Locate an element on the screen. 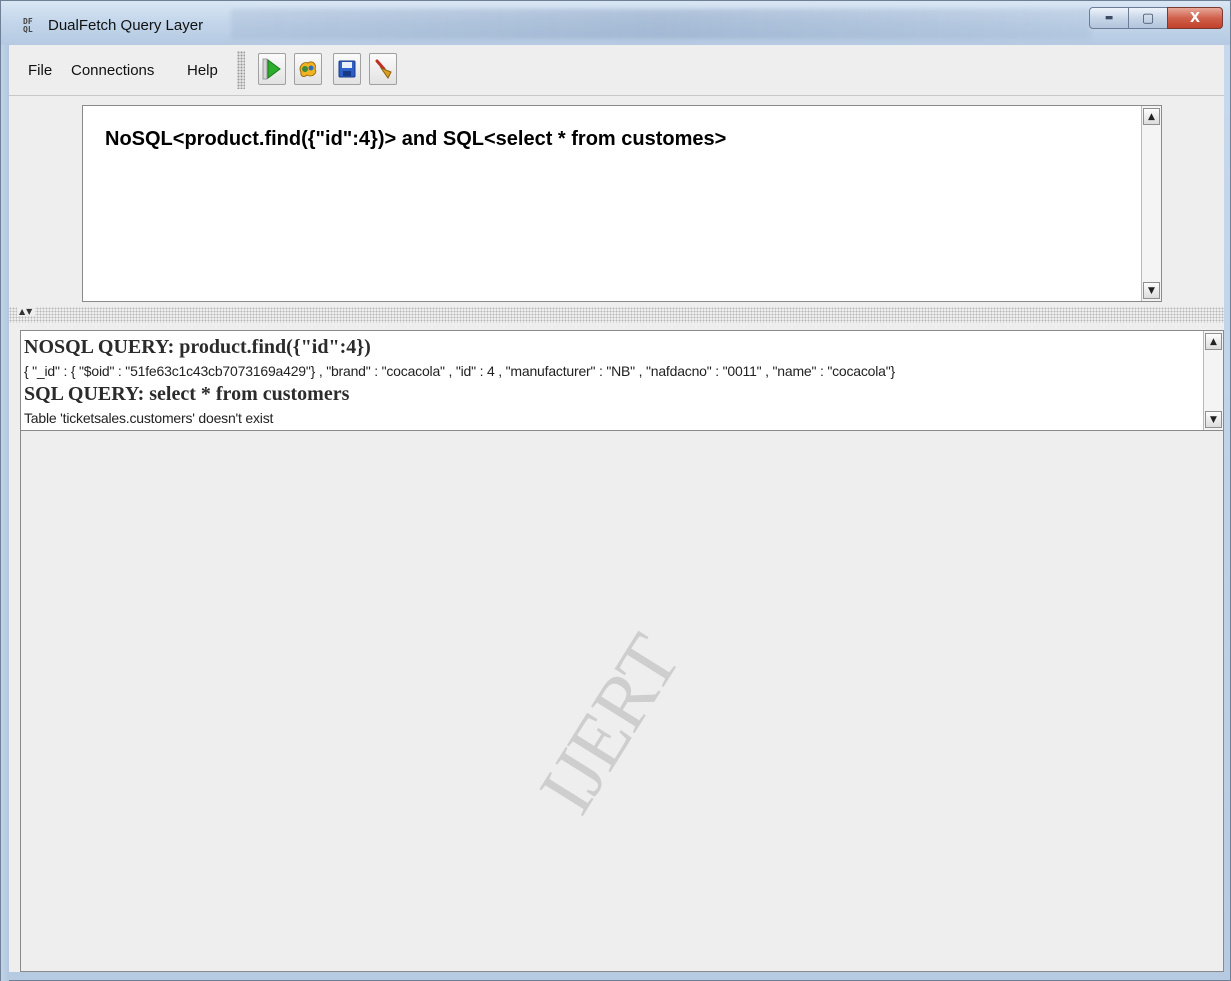 Image resolution: width=1231 pixels, height=981 pixels. clear-button is located at coordinates (383, 69).